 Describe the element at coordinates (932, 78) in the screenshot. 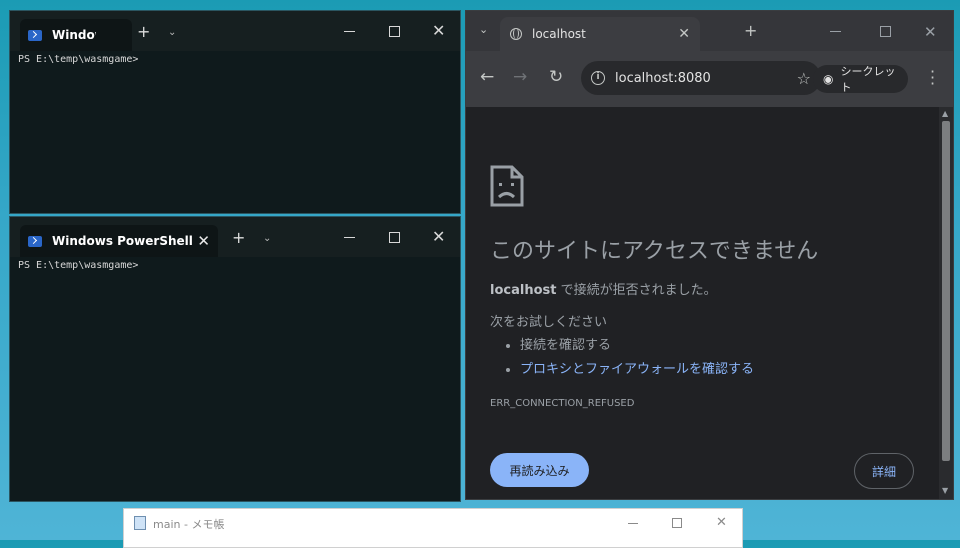

I see `kebab-menu-icon: · · ·` at that location.